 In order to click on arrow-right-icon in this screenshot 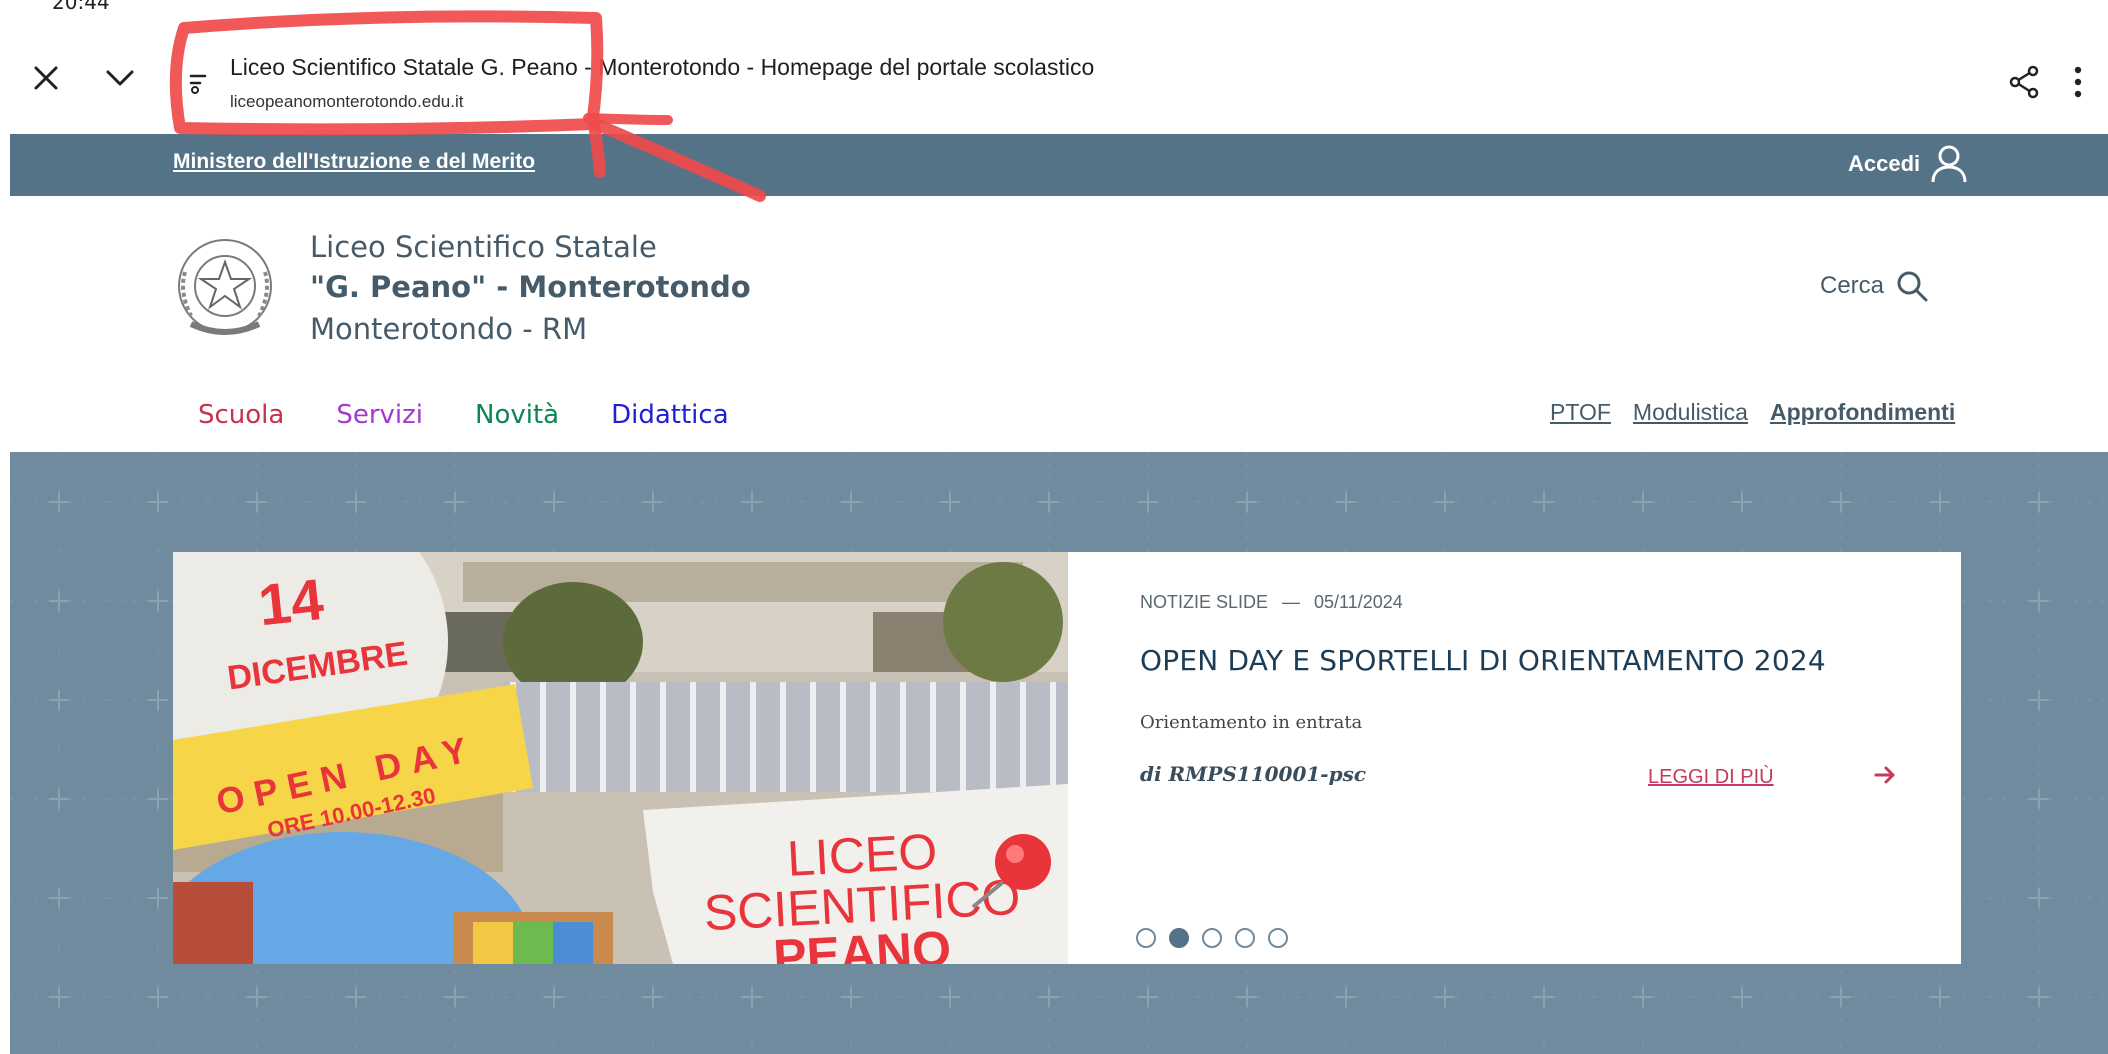, I will do `click(1884, 775)`.